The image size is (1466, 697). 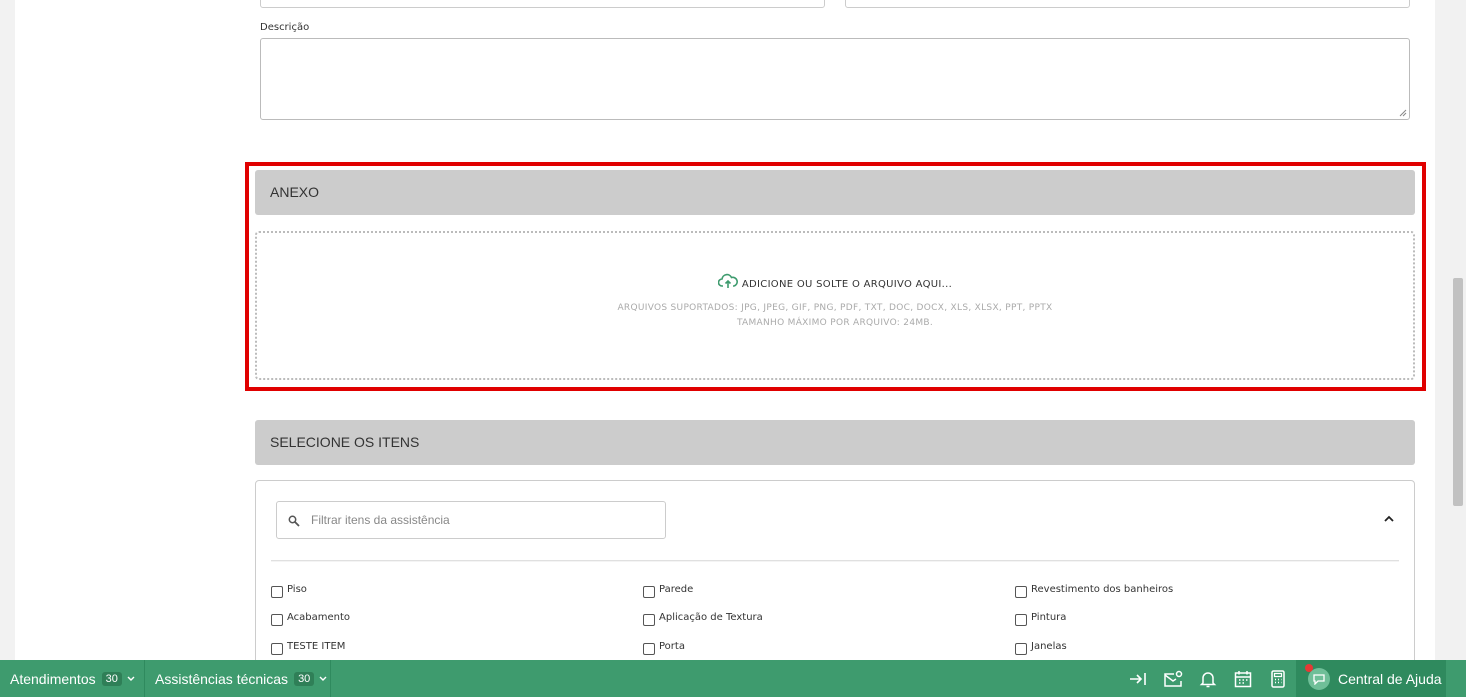 What do you see at coordinates (308, 648) in the screenshot?
I see `item-checkbox: TESTE ITEM` at bounding box center [308, 648].